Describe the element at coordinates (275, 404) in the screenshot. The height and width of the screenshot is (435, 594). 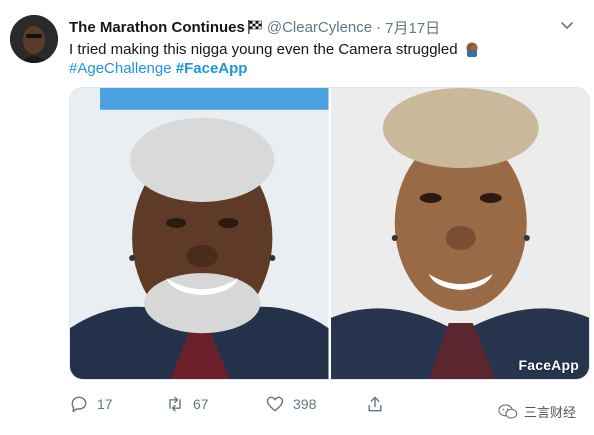
I see `heart-icon` at that location.